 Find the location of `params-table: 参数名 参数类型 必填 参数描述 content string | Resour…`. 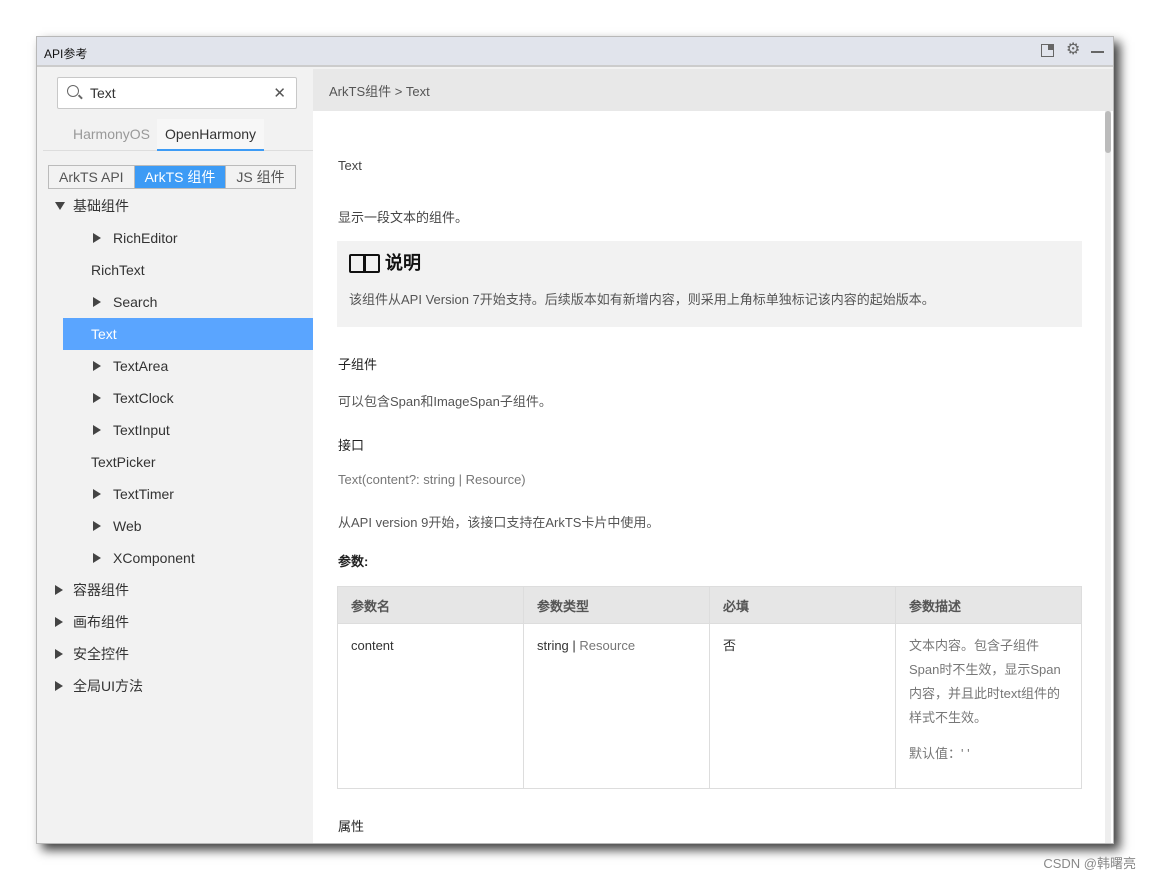

params-table: 参数名 参数类型 必填 参数描述 content string | Resour… is located at coordinates (709, 687).